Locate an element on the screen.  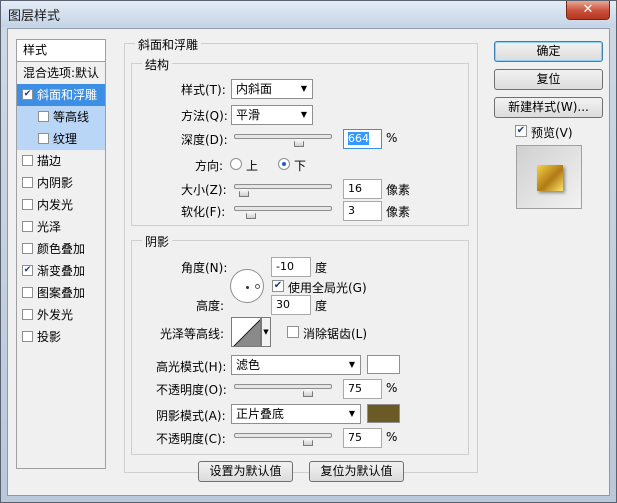
sidebar-item-stroke: 描边 is located at coordinates (61, 161).